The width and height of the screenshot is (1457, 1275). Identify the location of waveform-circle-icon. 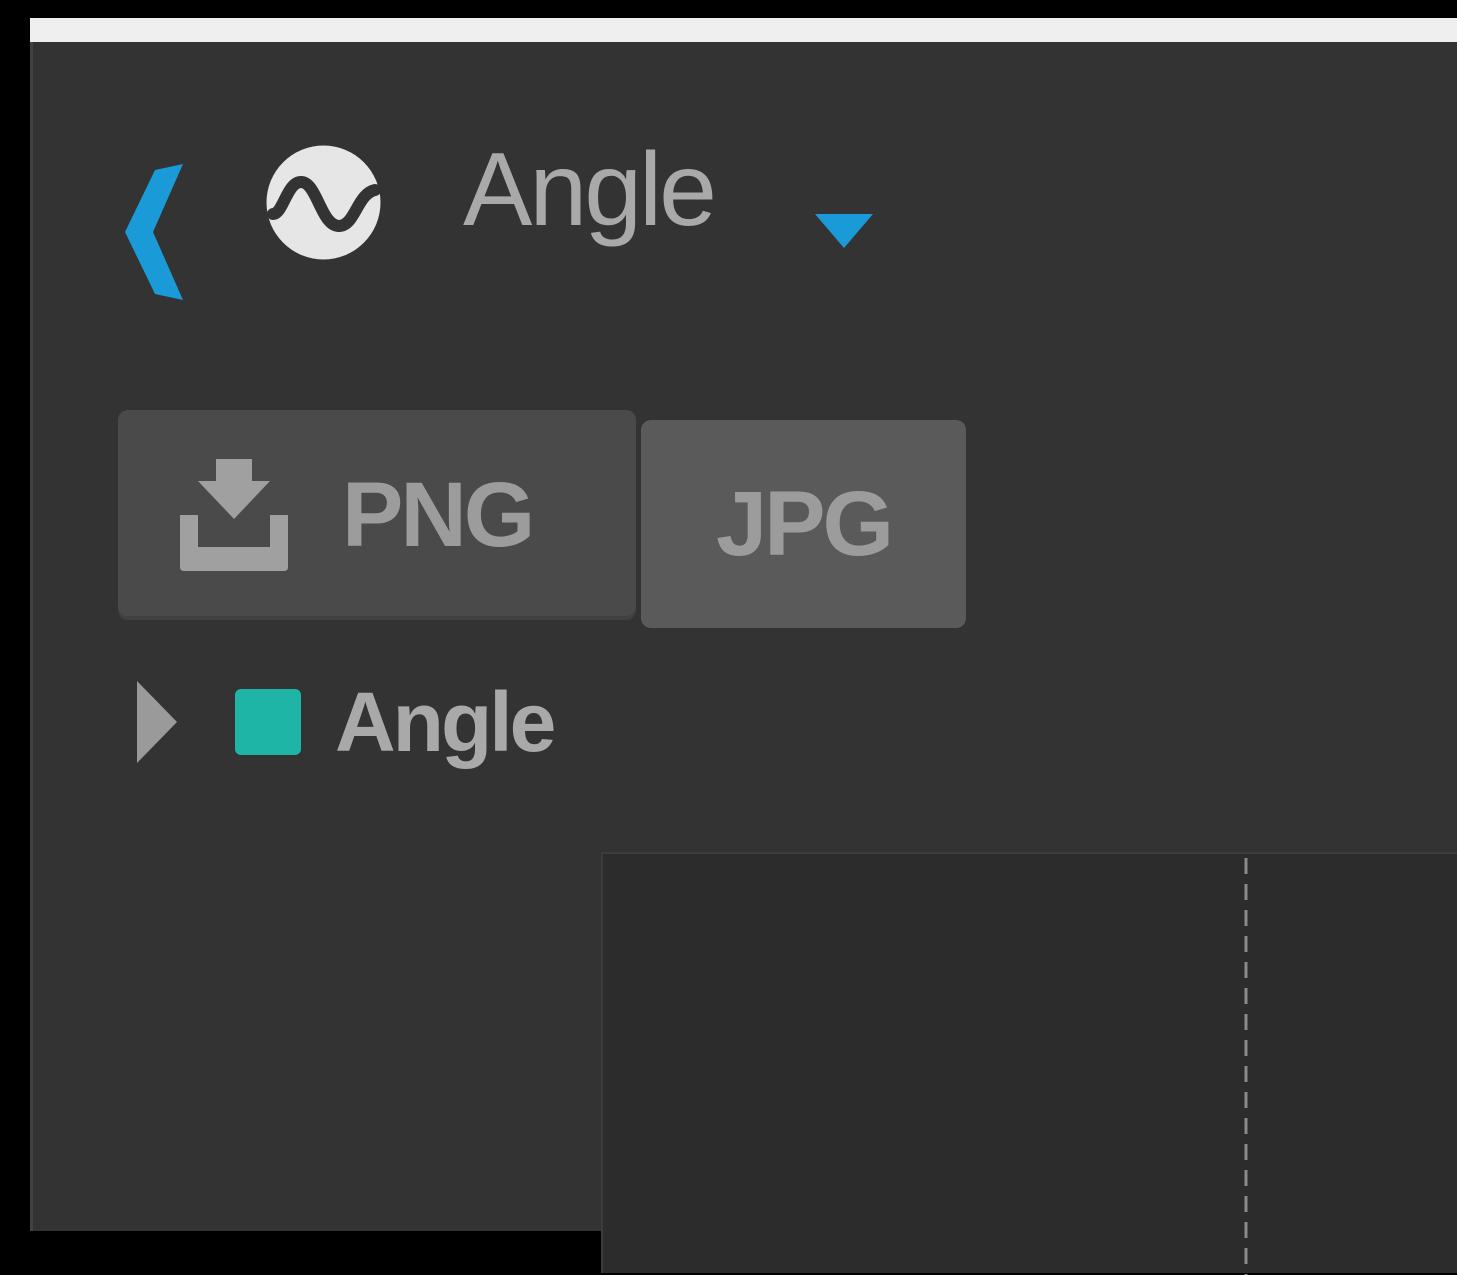
(323, 202).